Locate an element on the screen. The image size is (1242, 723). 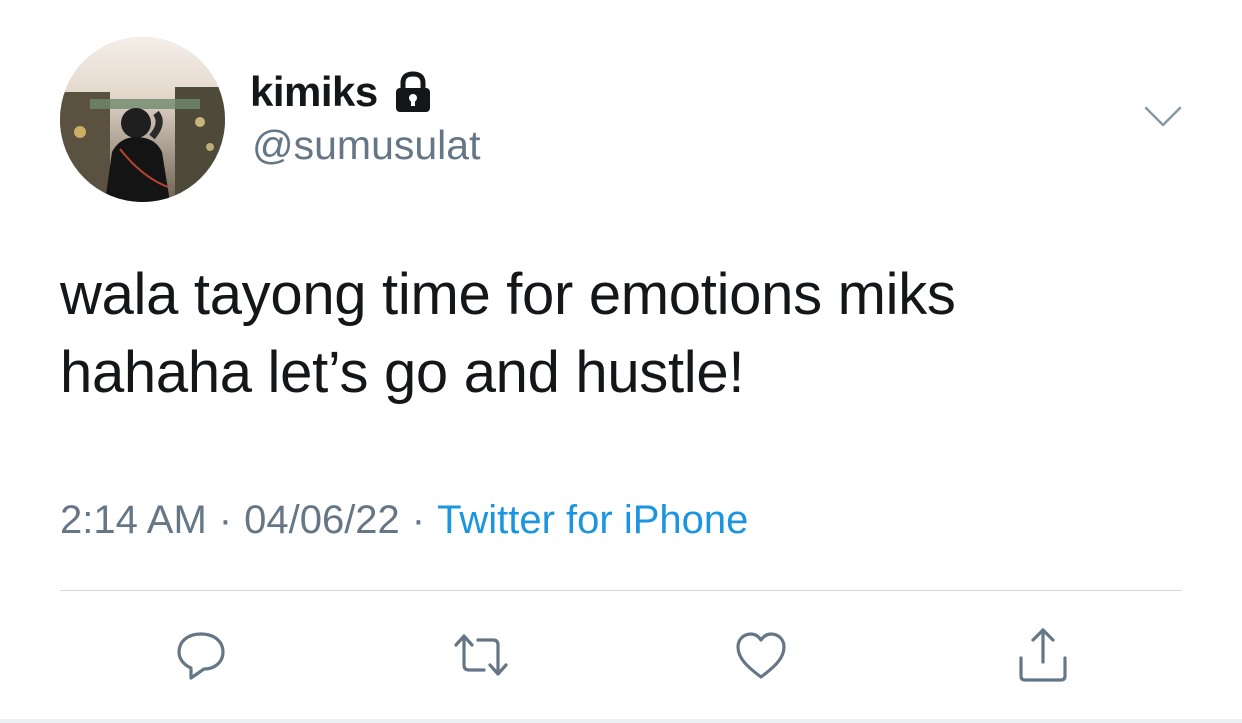
retweet-button is located at coordinates (481, 655).